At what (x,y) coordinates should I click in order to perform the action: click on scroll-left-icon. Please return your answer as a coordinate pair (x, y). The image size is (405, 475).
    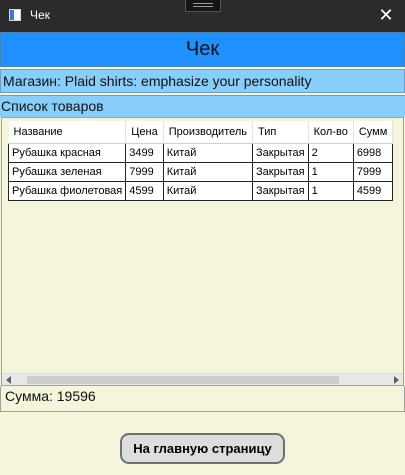
    Looking at the image, I should click on (8, 380).